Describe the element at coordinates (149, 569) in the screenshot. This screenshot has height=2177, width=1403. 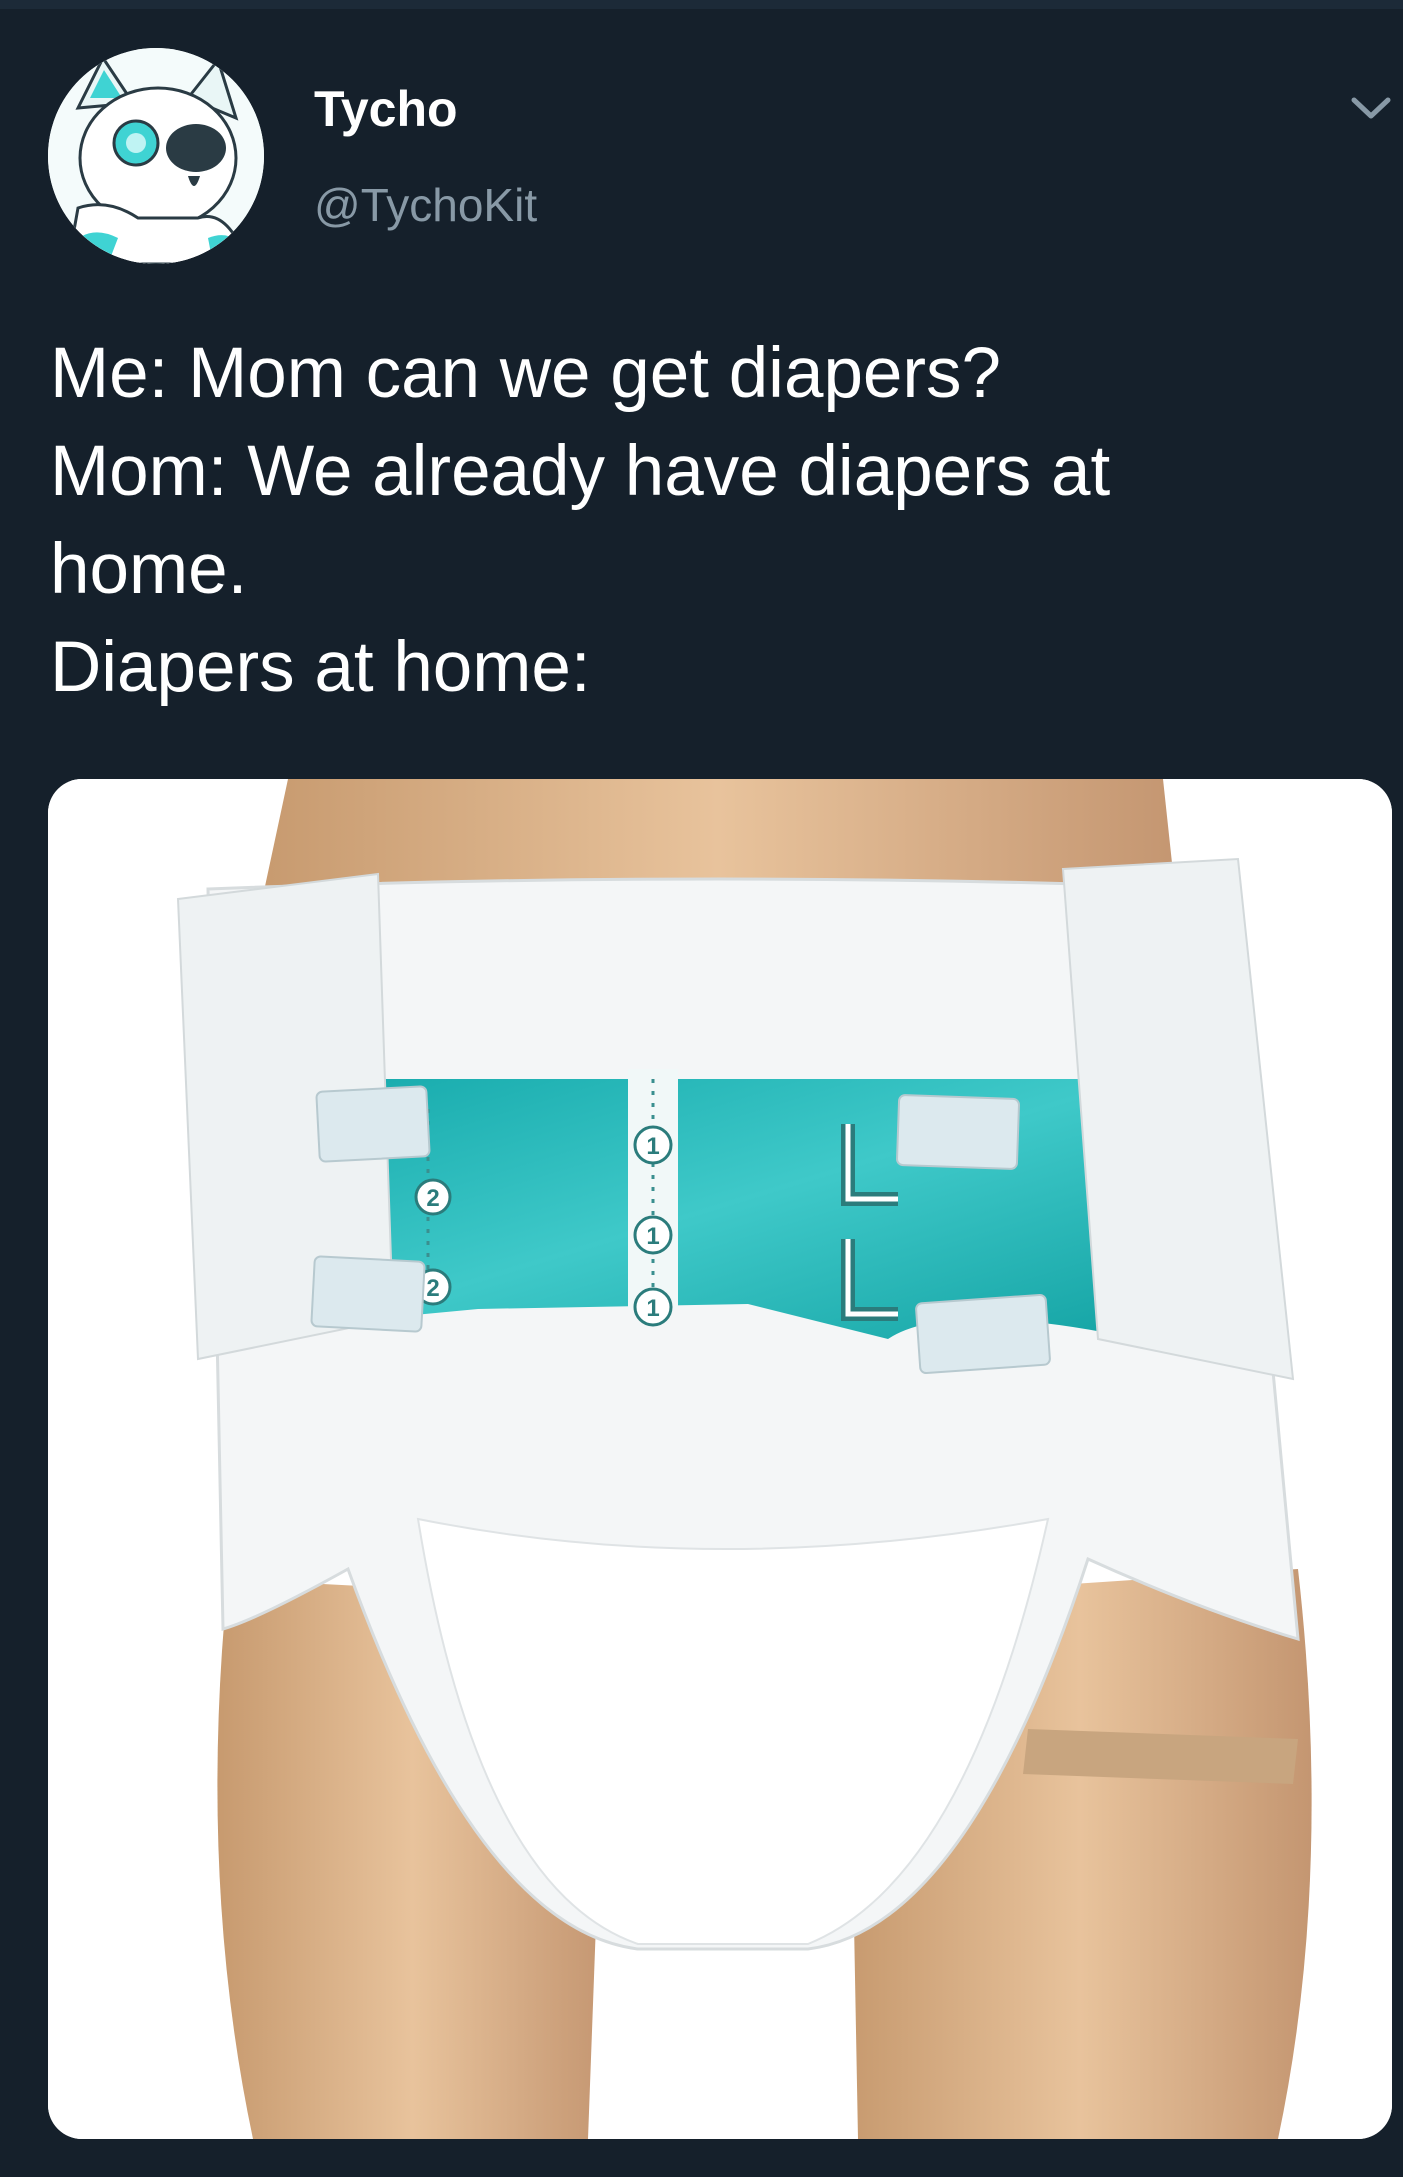
I see `tweet-text-line: home.` at that location.